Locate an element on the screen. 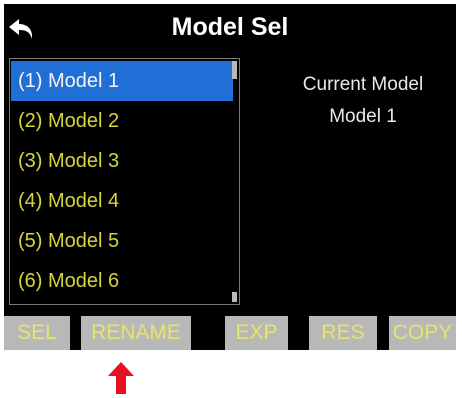 This screenshot has height=398, width=462. list-item-model-5: (5) Model 5 is located at coordinates (122, 241).